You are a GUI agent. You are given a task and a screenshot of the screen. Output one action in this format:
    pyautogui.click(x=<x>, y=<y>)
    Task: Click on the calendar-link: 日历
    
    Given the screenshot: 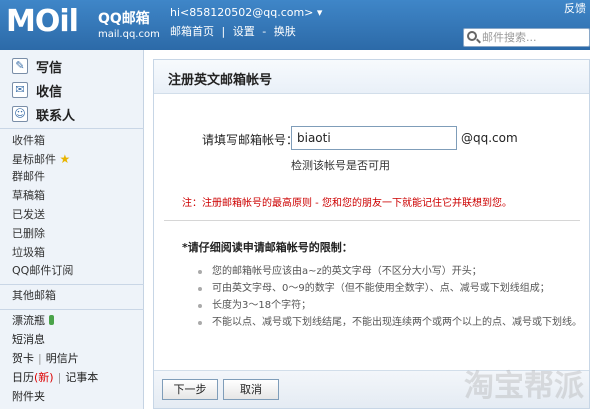 What is the action you would take?
    pyautogui.click(x=23, y=377)
    